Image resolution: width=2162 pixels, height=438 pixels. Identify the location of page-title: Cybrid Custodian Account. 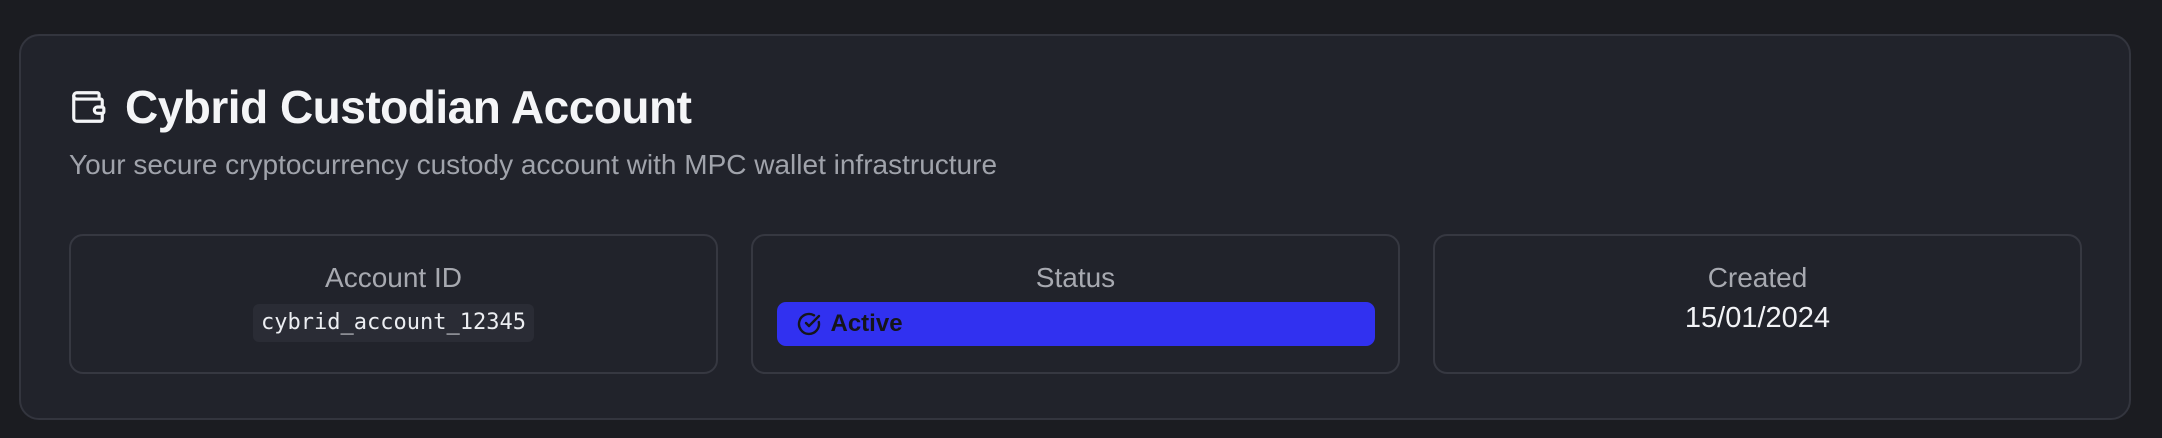
(408, 107).